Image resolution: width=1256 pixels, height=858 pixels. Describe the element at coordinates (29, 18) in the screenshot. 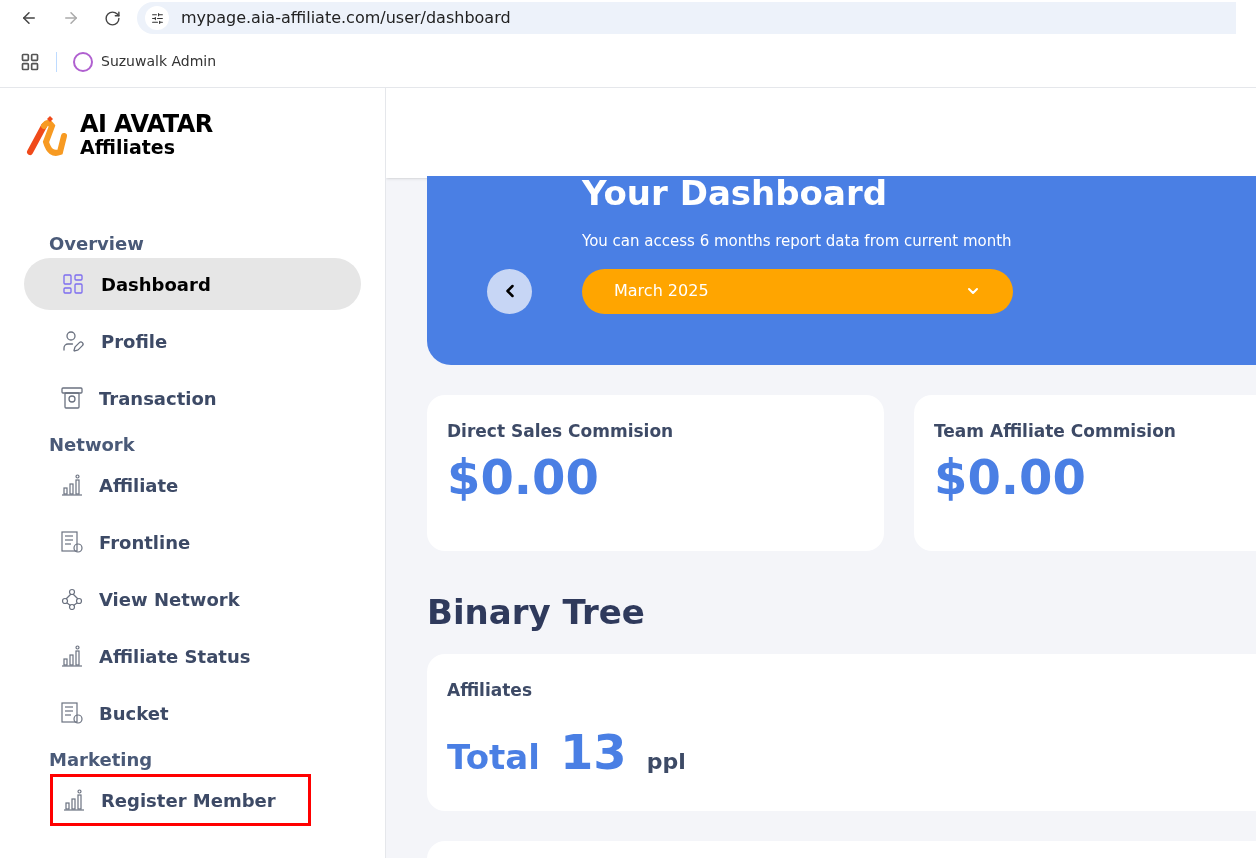

I see `back-icon` at that location.